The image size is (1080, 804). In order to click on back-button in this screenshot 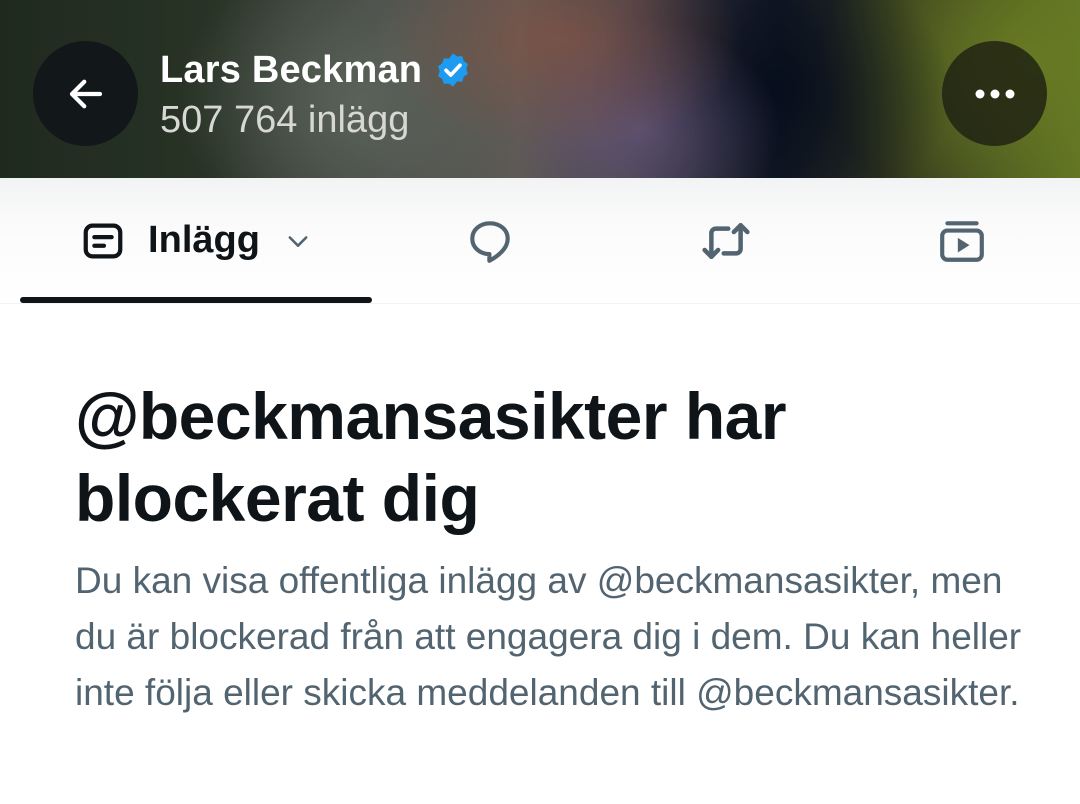, I will do `click(85, 93)`.